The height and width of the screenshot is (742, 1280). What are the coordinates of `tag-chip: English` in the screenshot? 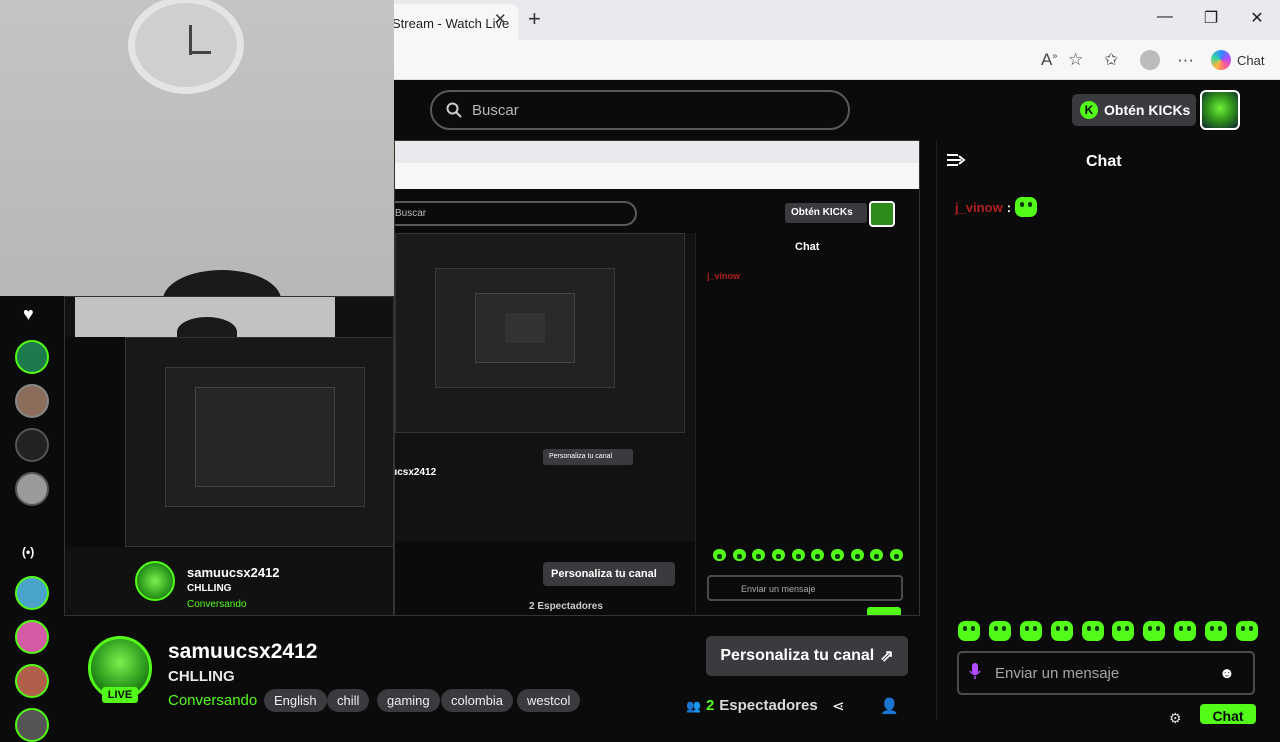 It's located at (295, 700).